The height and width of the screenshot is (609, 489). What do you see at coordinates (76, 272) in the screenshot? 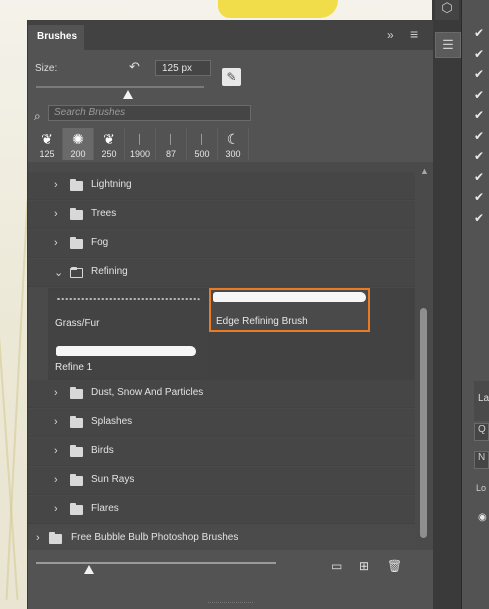
I see `folder-open-icon` at bounding box center [76, 272].